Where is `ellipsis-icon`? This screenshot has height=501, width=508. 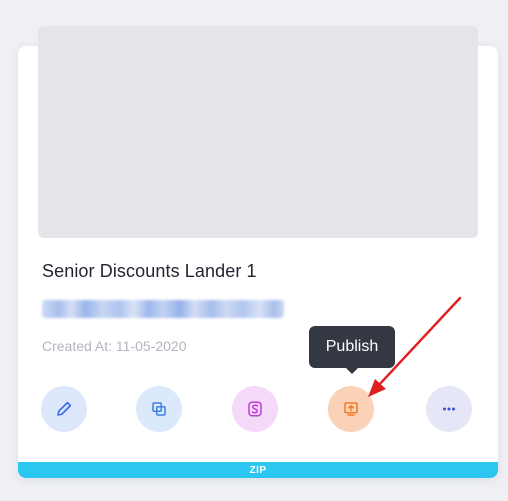 ellipsis-icon is located at coordinates (449, 409).